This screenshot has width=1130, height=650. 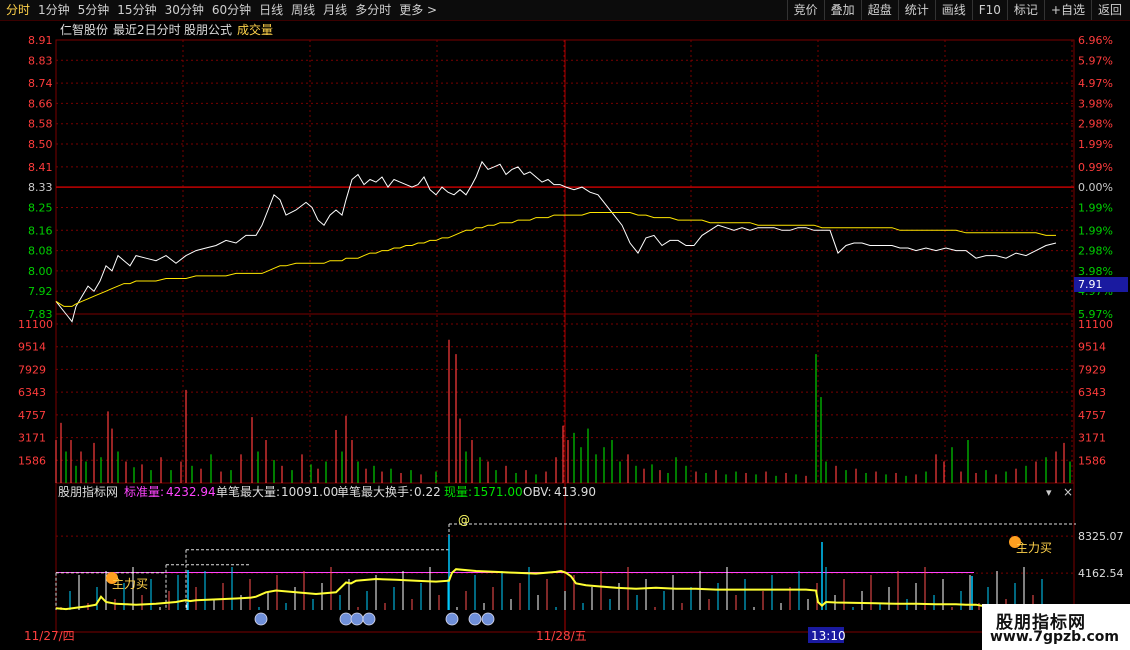 What do you see at coordinates (1090, 284) in the screenshot?
I see `cursor-price: 7.91` at bounding box center [1090, 284].